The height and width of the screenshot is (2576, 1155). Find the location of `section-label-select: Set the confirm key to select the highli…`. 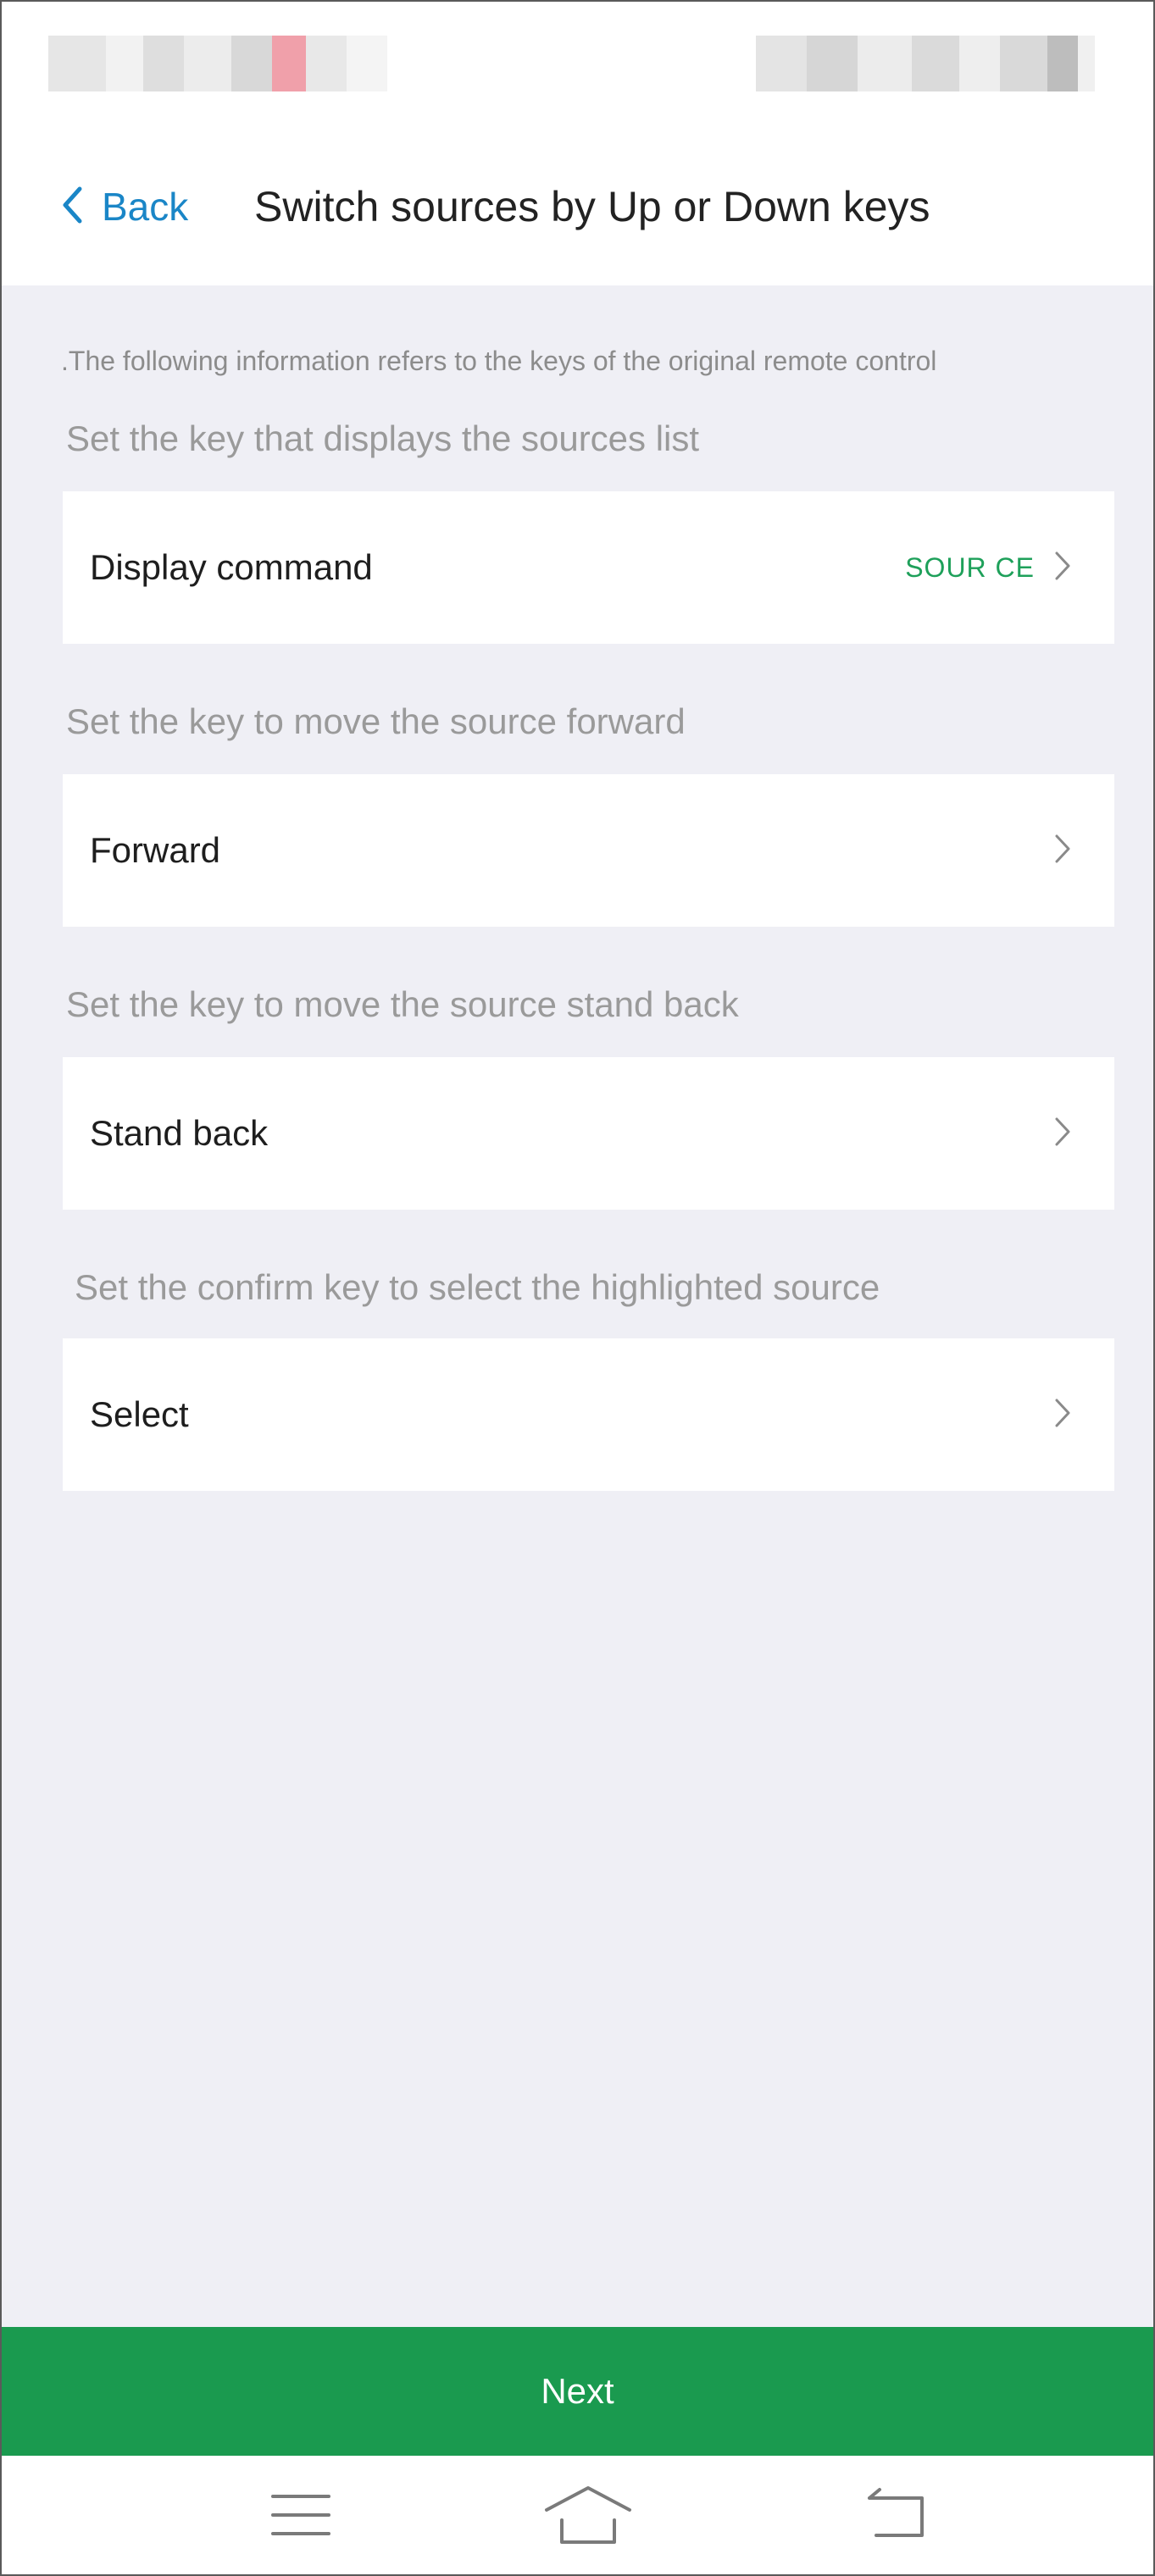

section-label-select: Set the confirm key to select the highli… is located at coordinates (477, 1287).